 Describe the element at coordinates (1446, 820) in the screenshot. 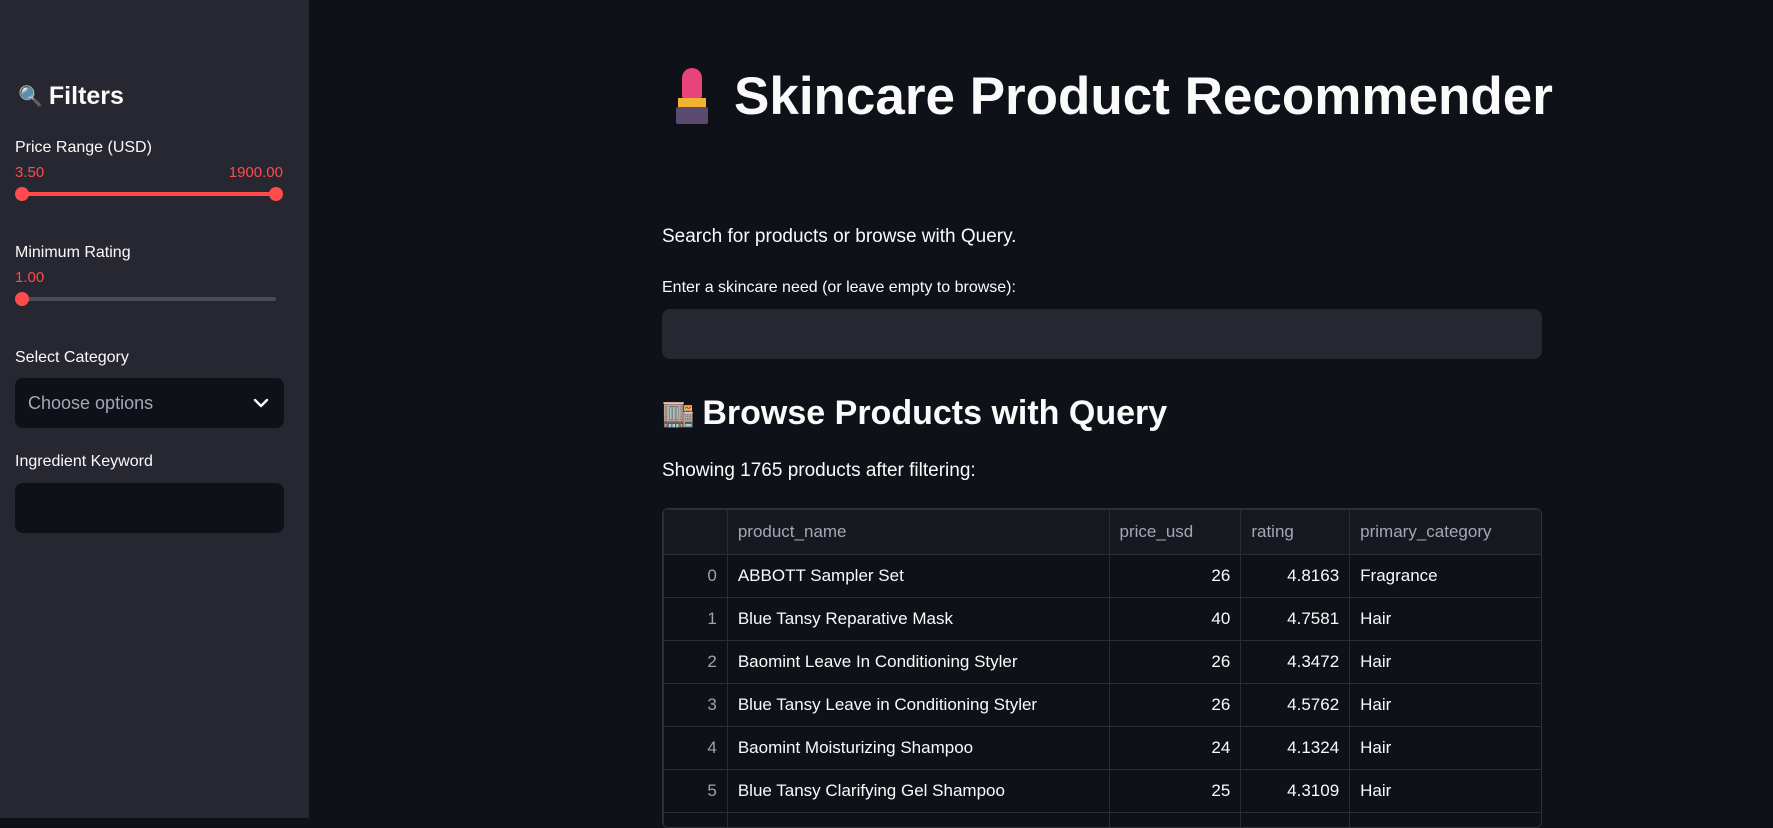

I see `cell-primary-category` at that location.